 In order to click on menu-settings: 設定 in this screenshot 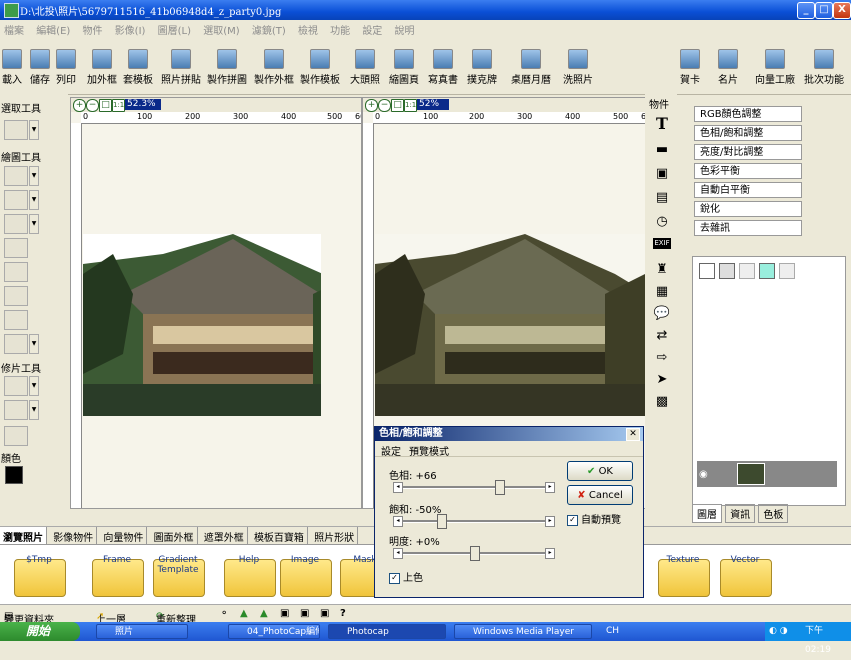, I will do `click(372, 28)`.